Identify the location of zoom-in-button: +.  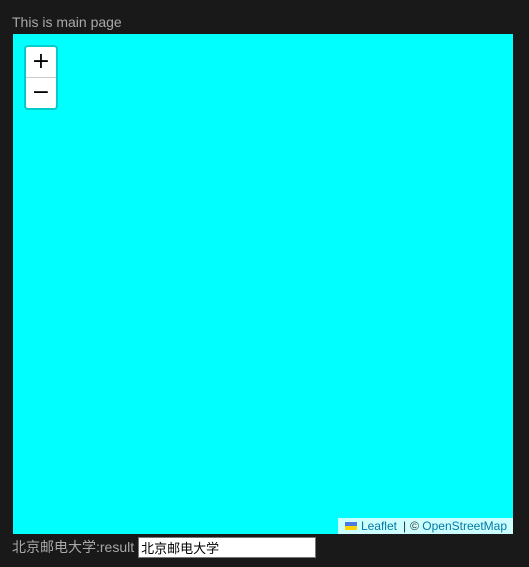
(41, 62).